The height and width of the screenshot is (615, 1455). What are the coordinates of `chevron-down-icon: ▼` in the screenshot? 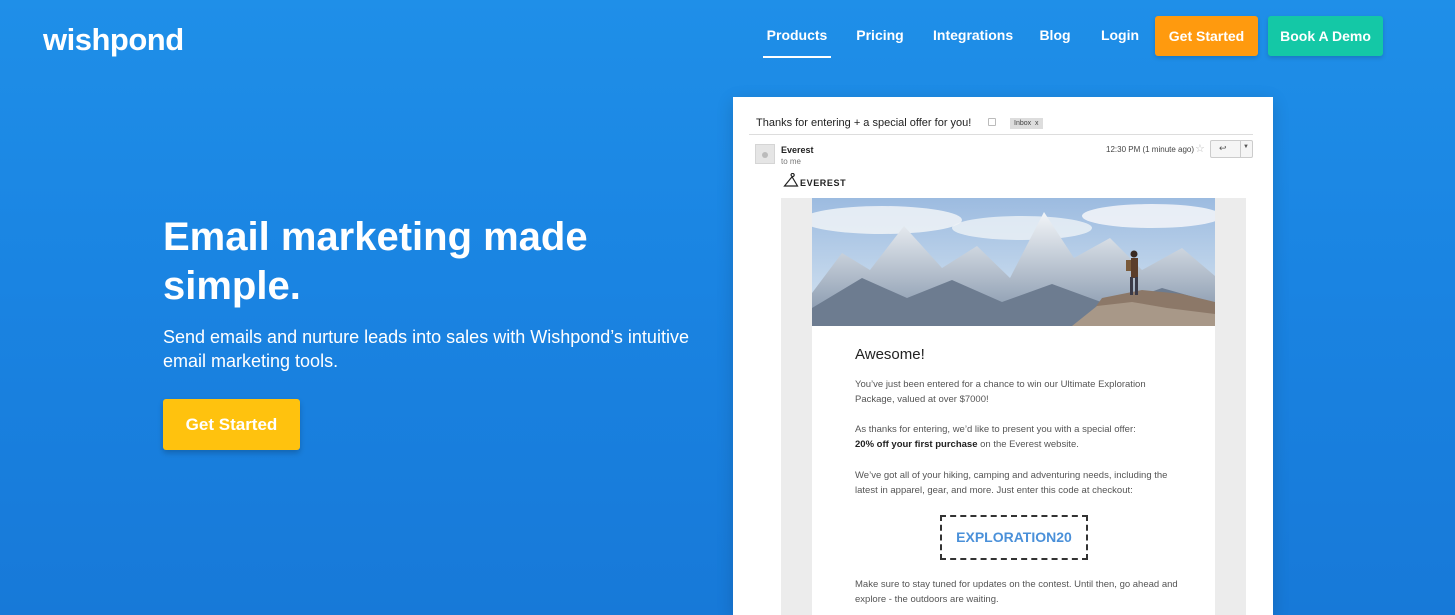 It's located at (1246, 147).